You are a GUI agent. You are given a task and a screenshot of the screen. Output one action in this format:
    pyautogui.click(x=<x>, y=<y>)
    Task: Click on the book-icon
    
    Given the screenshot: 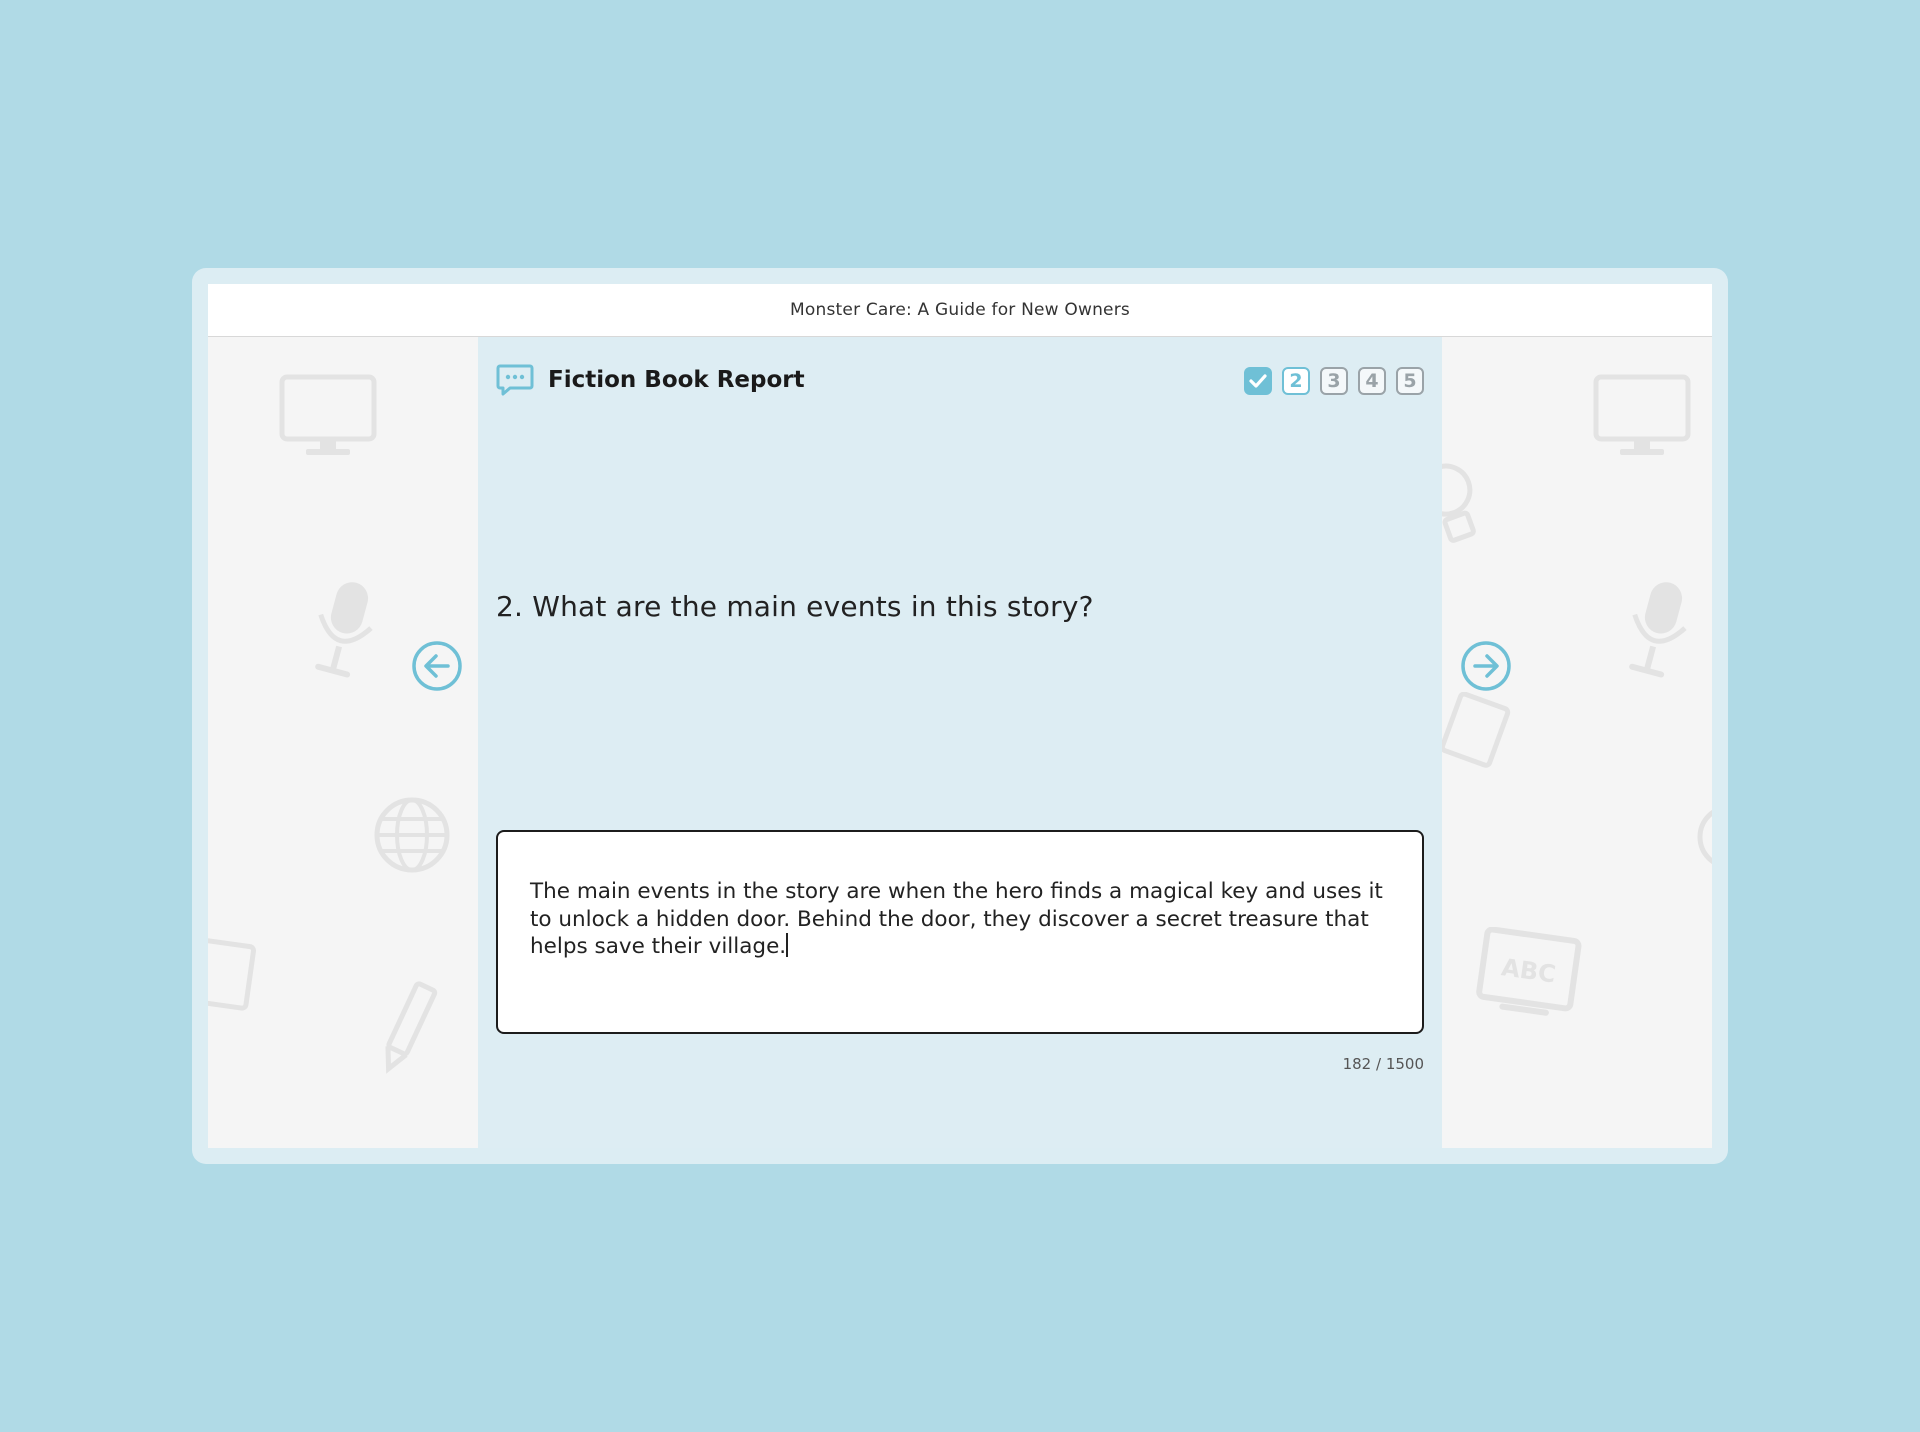 What is the action you would take?
    pyautogui.click(x=1476, y=730)
    